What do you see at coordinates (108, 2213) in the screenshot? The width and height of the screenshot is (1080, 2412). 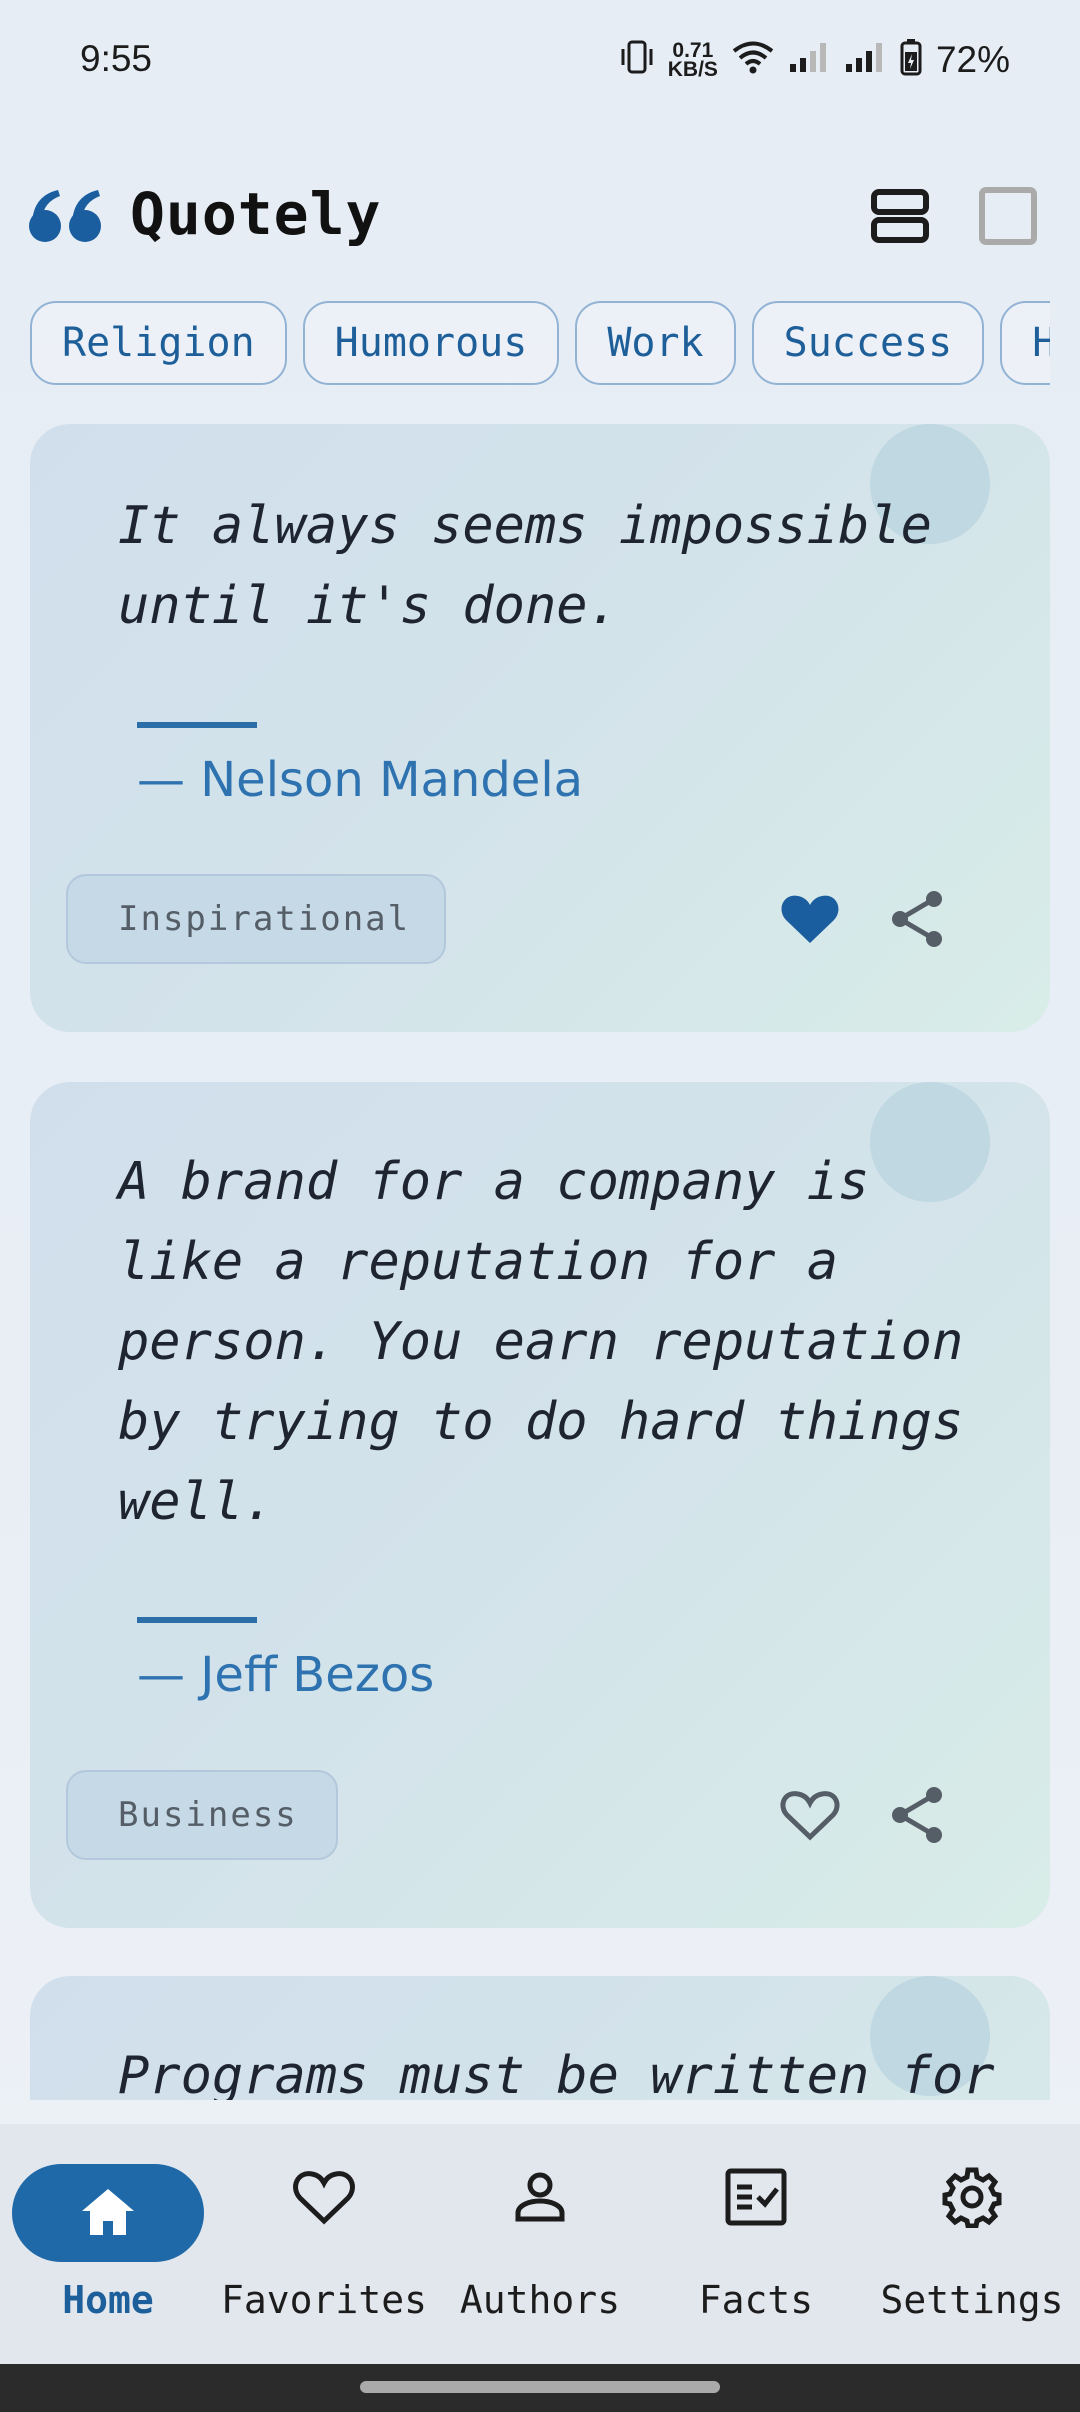 I see `home-icon` at bounding box center [108, 2213].